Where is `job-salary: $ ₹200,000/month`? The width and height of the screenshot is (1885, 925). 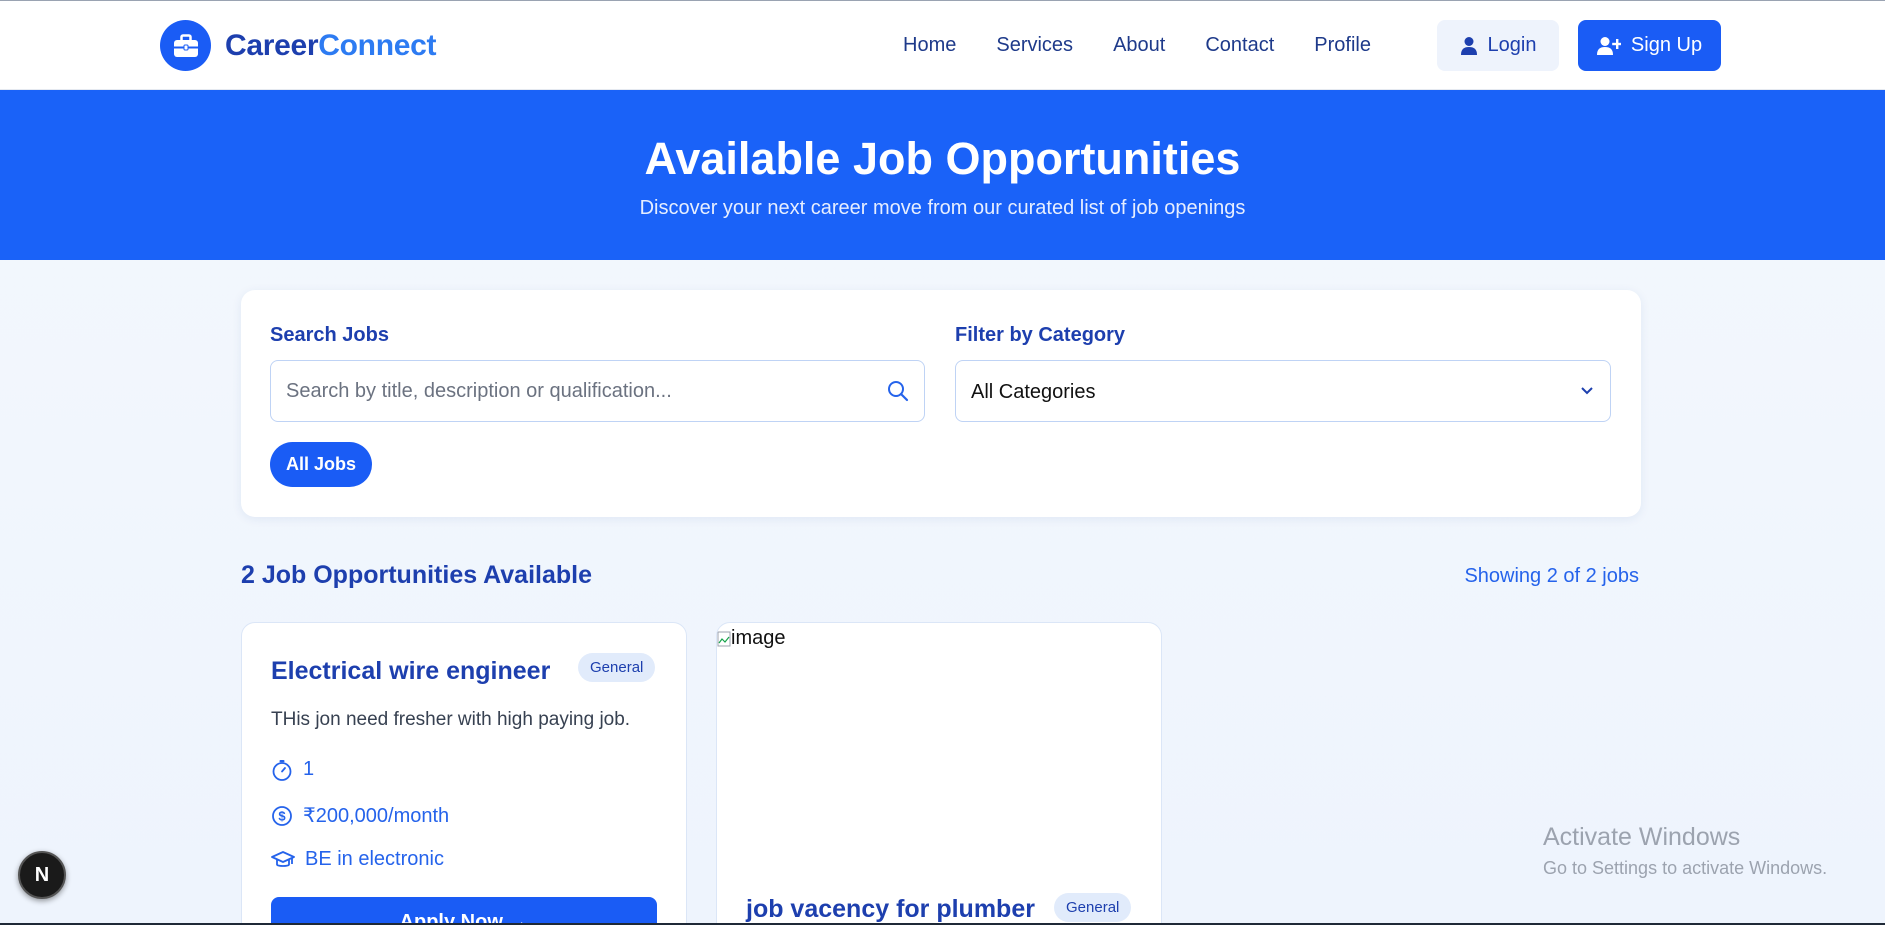 job-salary: $ ₹200,000/month is located at coordinates (360, 815).